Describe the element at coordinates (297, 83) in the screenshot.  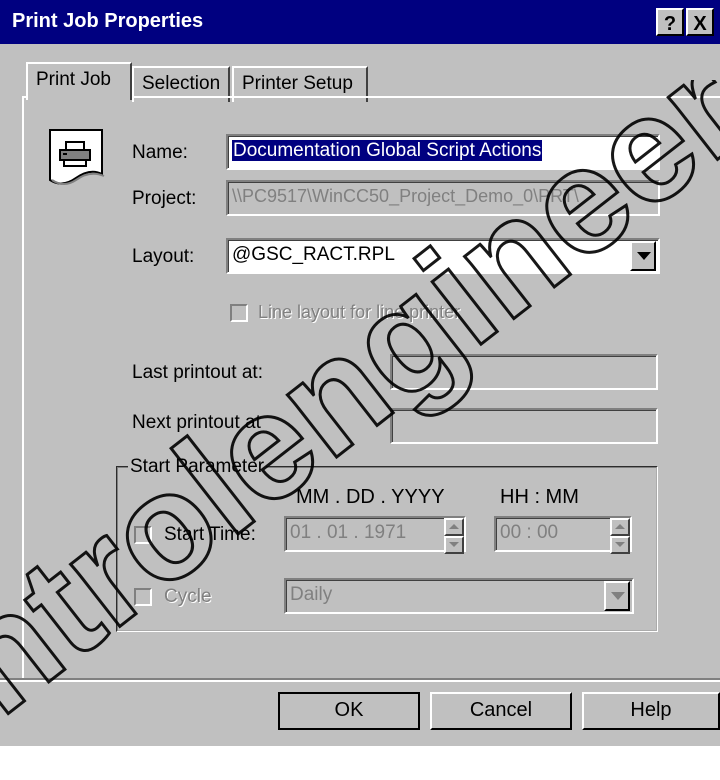
I see `tab-label: Printer Setup` at that location.